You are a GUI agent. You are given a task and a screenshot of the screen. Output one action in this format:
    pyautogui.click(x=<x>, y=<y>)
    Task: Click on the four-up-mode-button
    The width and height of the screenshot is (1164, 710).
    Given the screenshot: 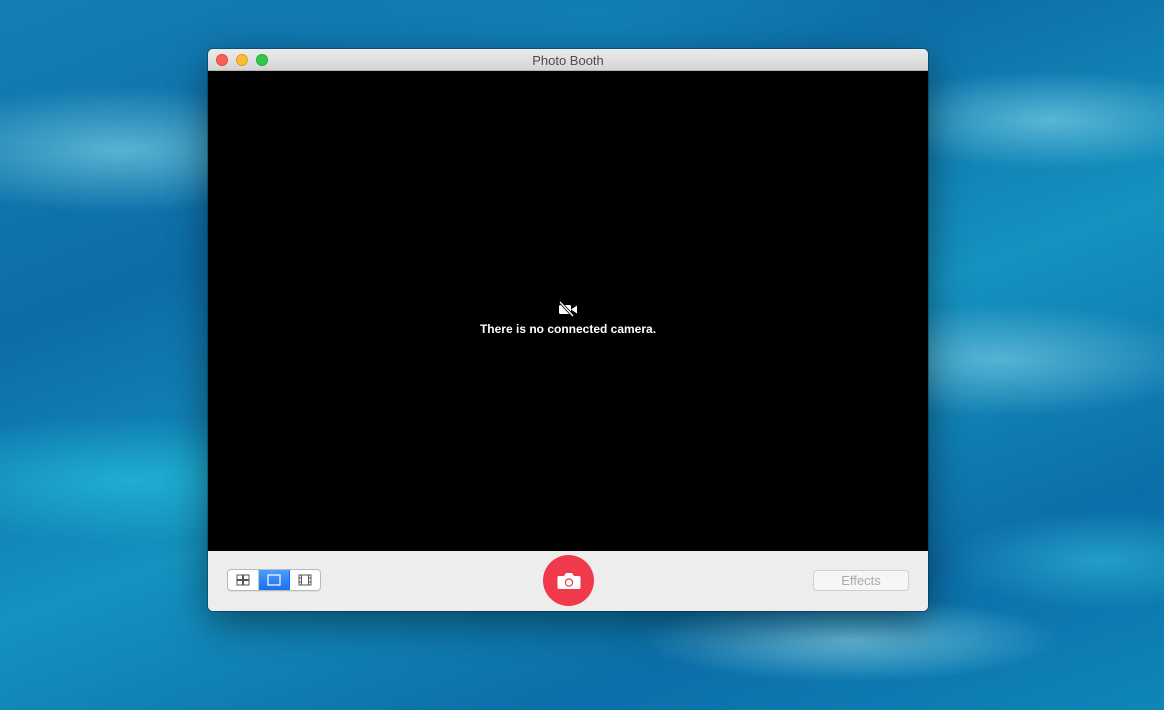 What is the action you would take?
    pyautogui.click(x=243, y=580)
    